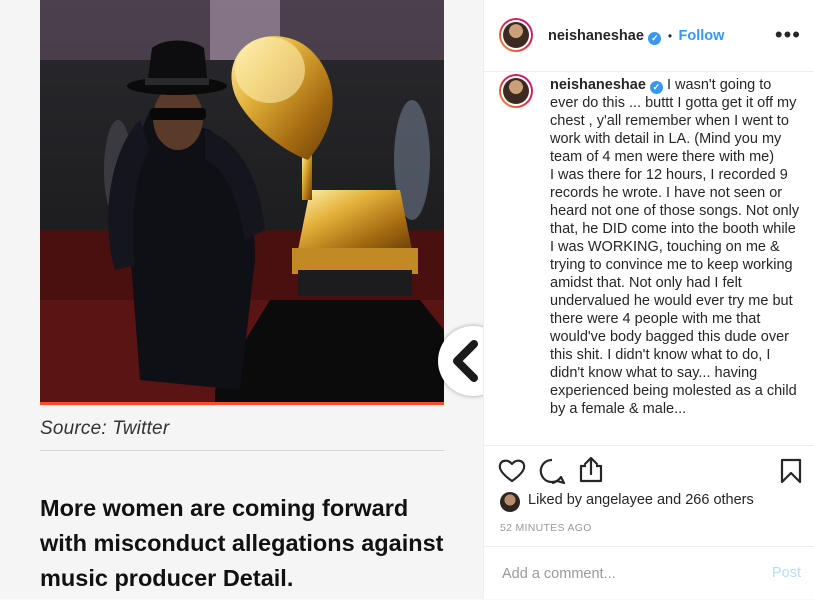  I want to click on likes-prefix: Liked by, so click(557, 500).